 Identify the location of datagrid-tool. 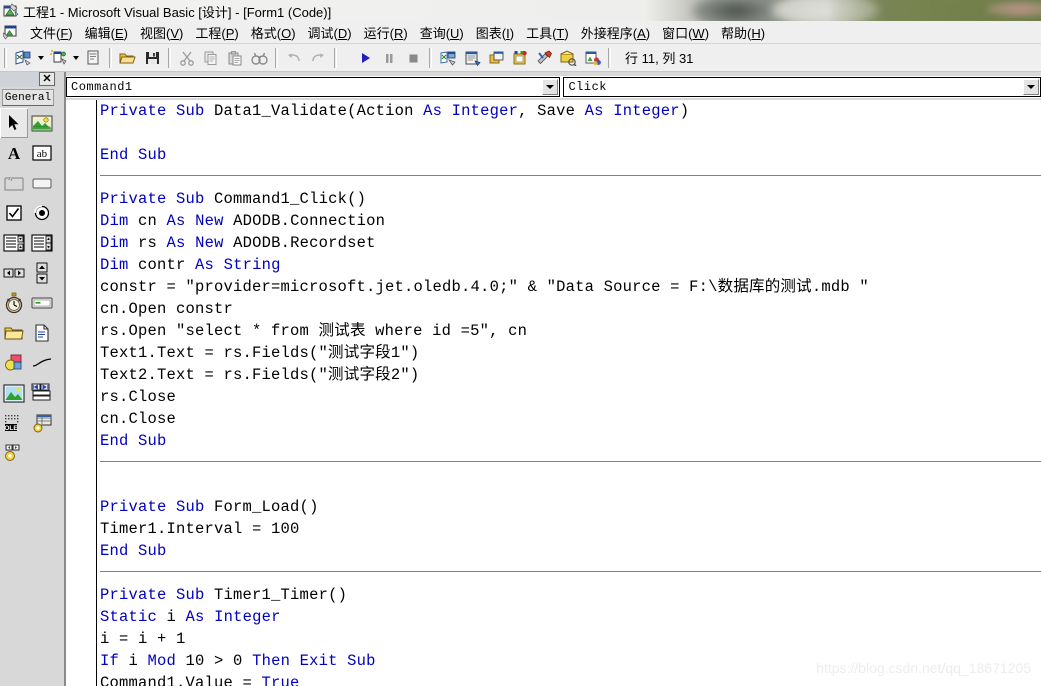
(14, 453).